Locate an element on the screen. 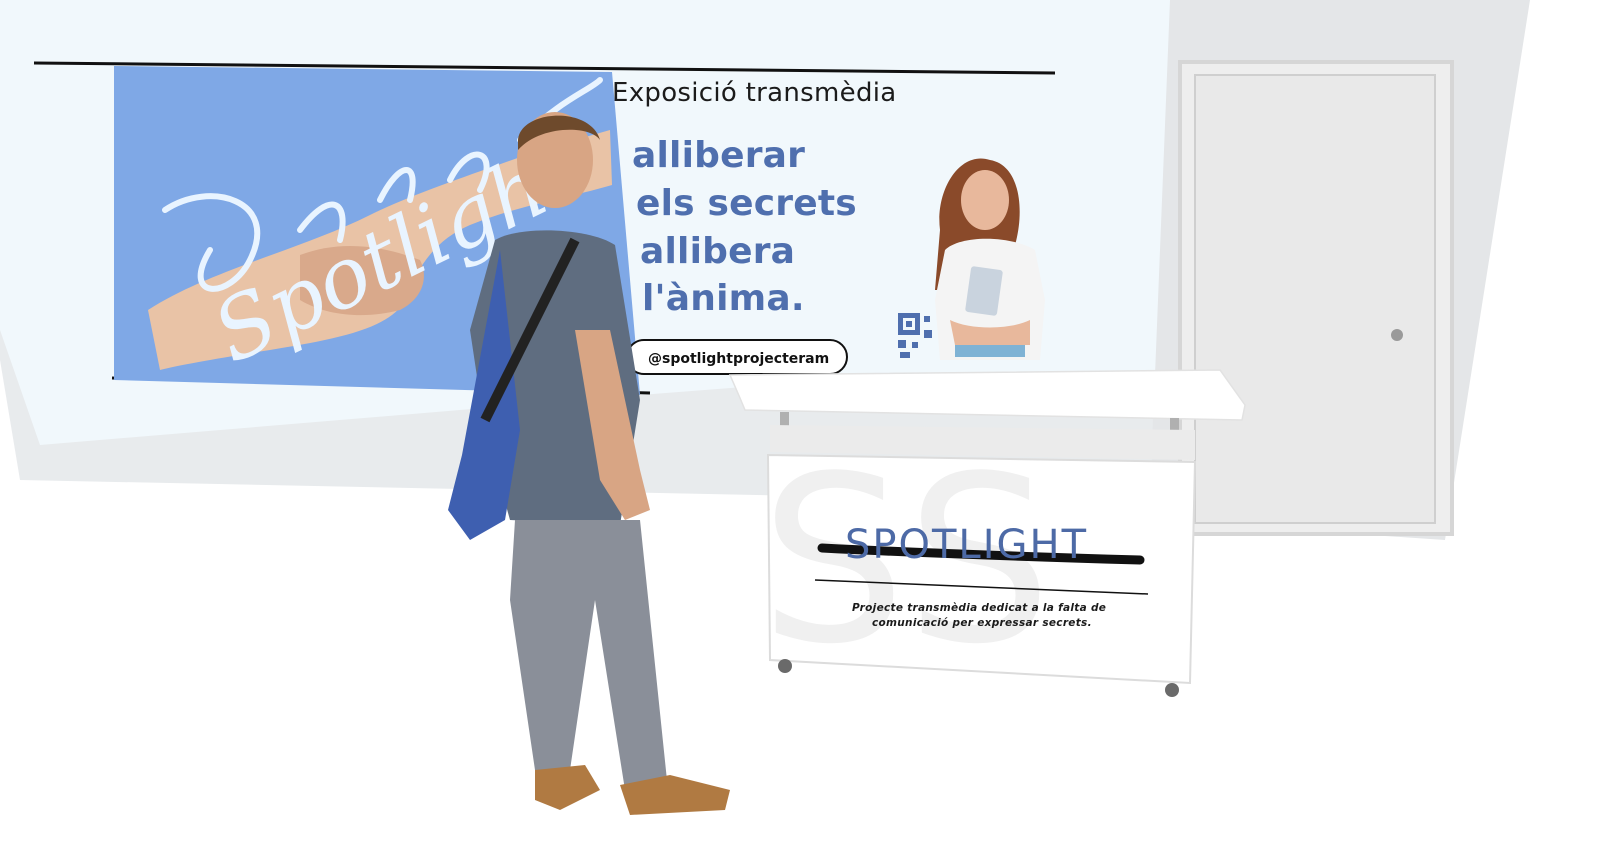 Image resolution: width=1600 pixels, height=843 pixels. door-panel is located at coordinates (1315, 299).